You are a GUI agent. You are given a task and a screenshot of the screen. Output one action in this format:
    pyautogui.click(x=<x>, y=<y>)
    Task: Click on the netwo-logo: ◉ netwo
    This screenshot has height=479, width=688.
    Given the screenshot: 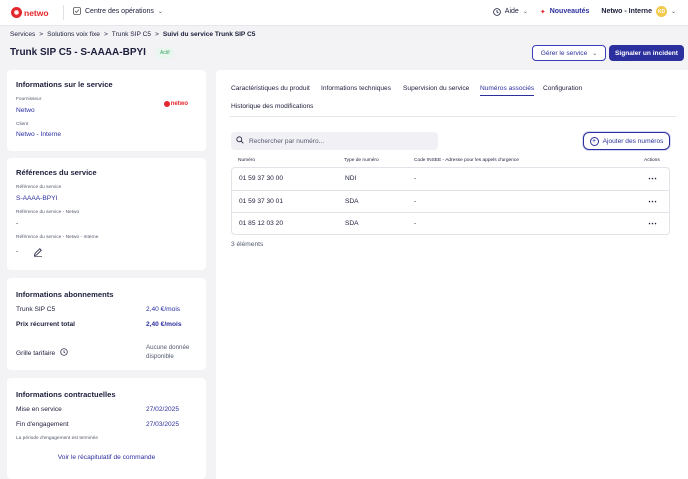 What is the action you would take?
    pyautogui.click(x=30, y=12)
    